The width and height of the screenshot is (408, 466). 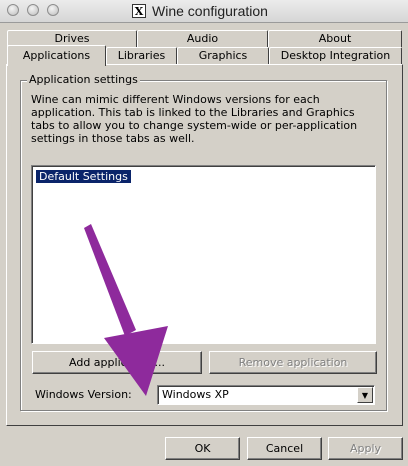 What do you see at coordinates (365, 395) in the screenshot?
I see `chevron-down-icon: ▼` at bounding box center [365, 395].